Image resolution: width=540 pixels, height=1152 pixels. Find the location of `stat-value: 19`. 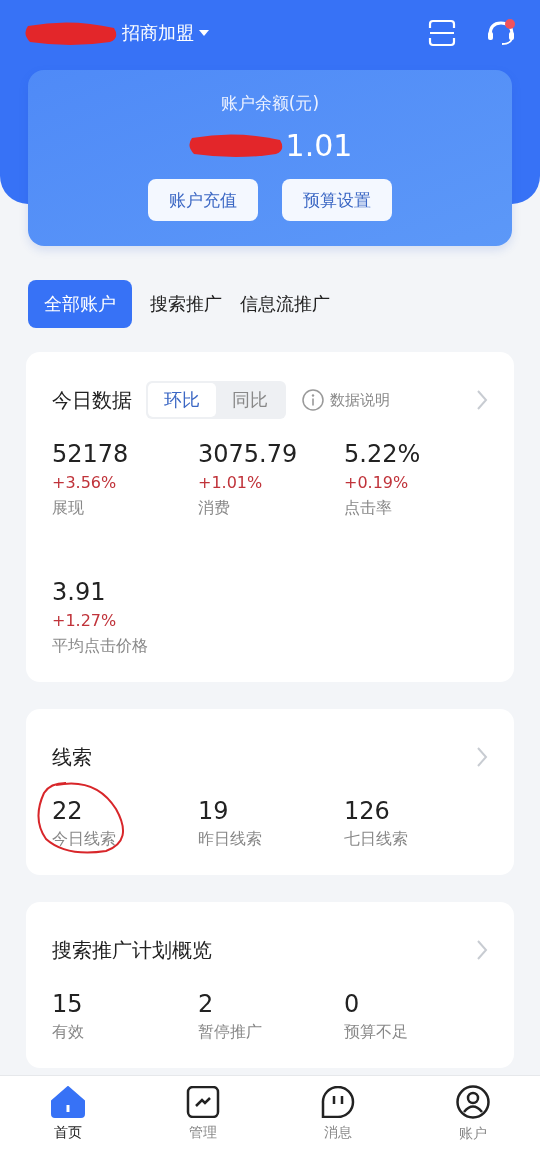

stat-value: 19 is located at coordinates (214, 811).